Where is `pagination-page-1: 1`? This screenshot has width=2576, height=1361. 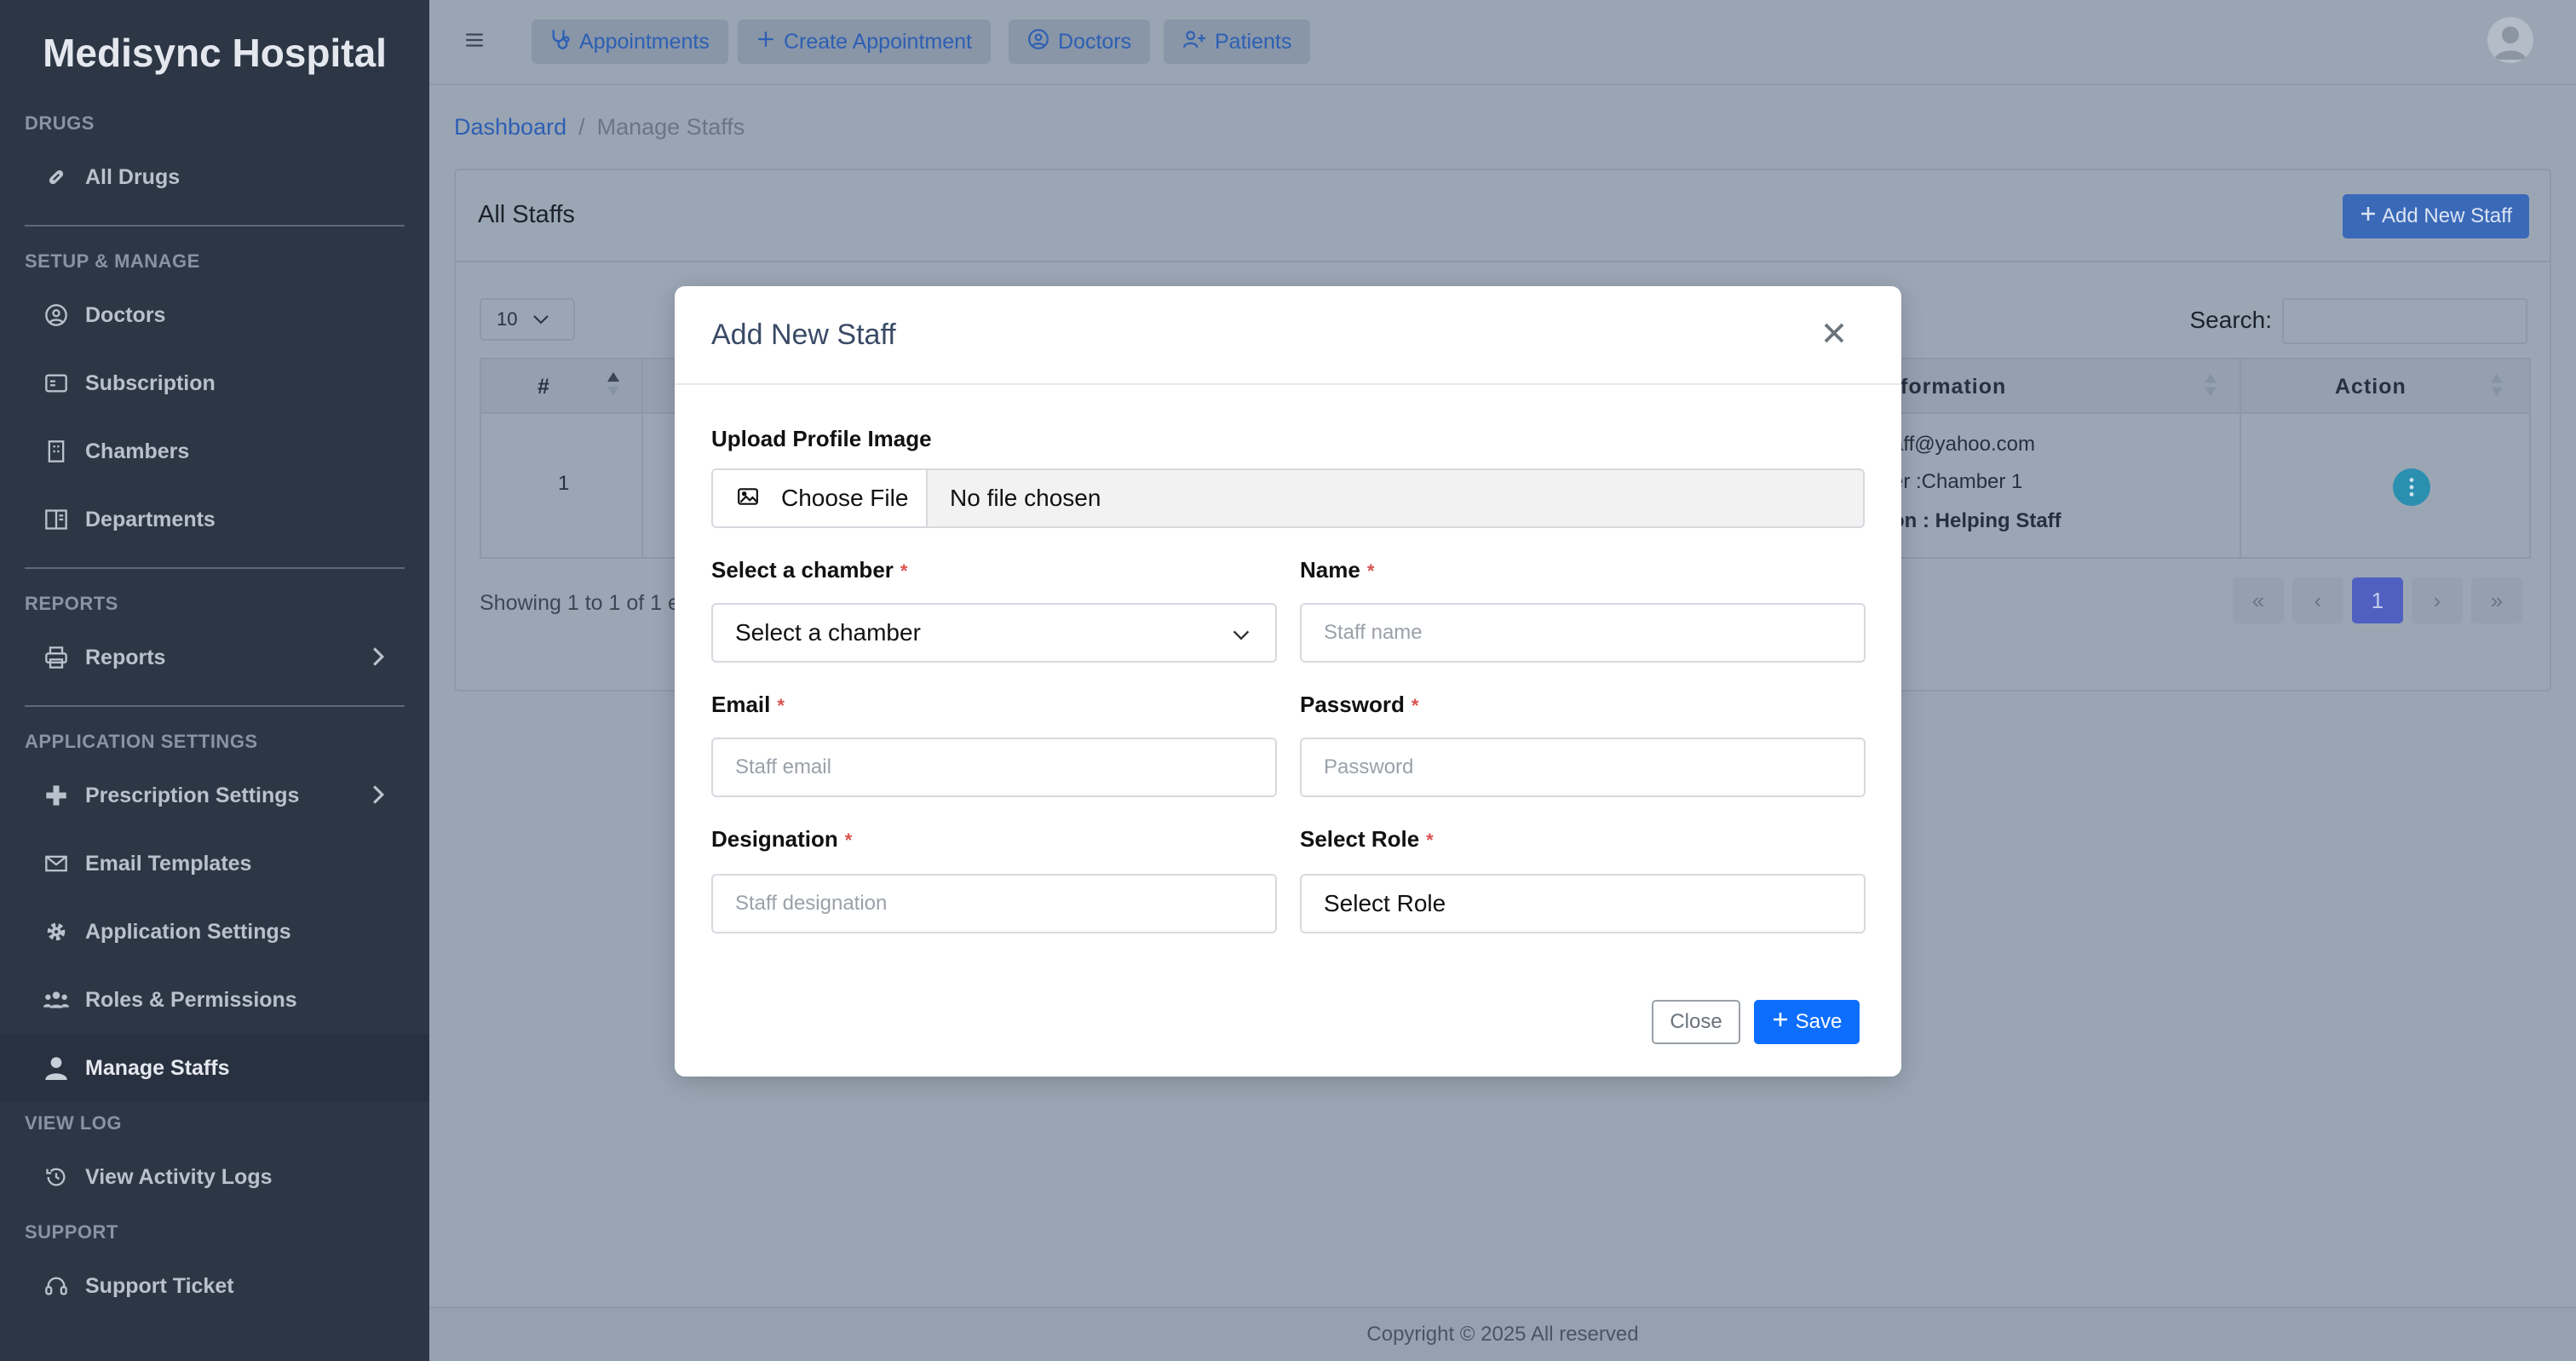
pagination-page-1: 1 is located at coordinates (2378, 600).